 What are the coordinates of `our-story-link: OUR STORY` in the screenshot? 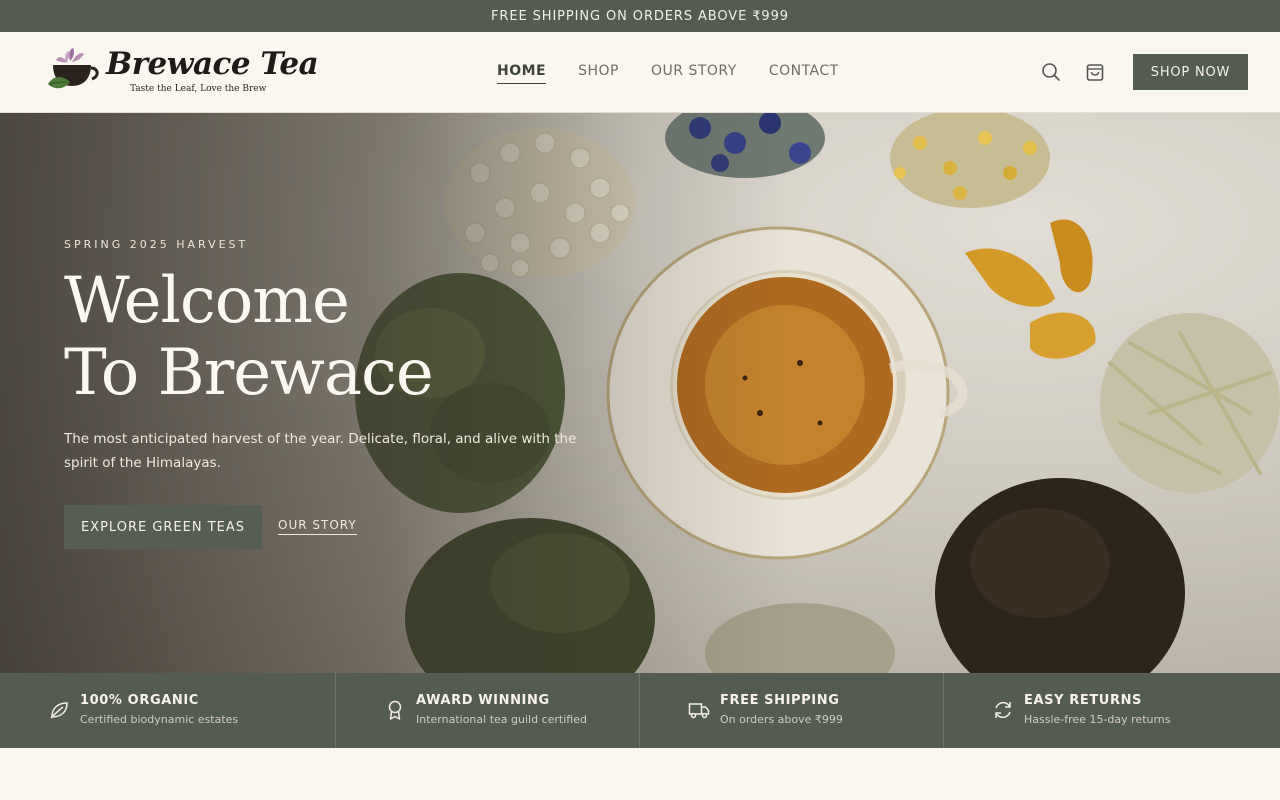 It's located at (317, 526).